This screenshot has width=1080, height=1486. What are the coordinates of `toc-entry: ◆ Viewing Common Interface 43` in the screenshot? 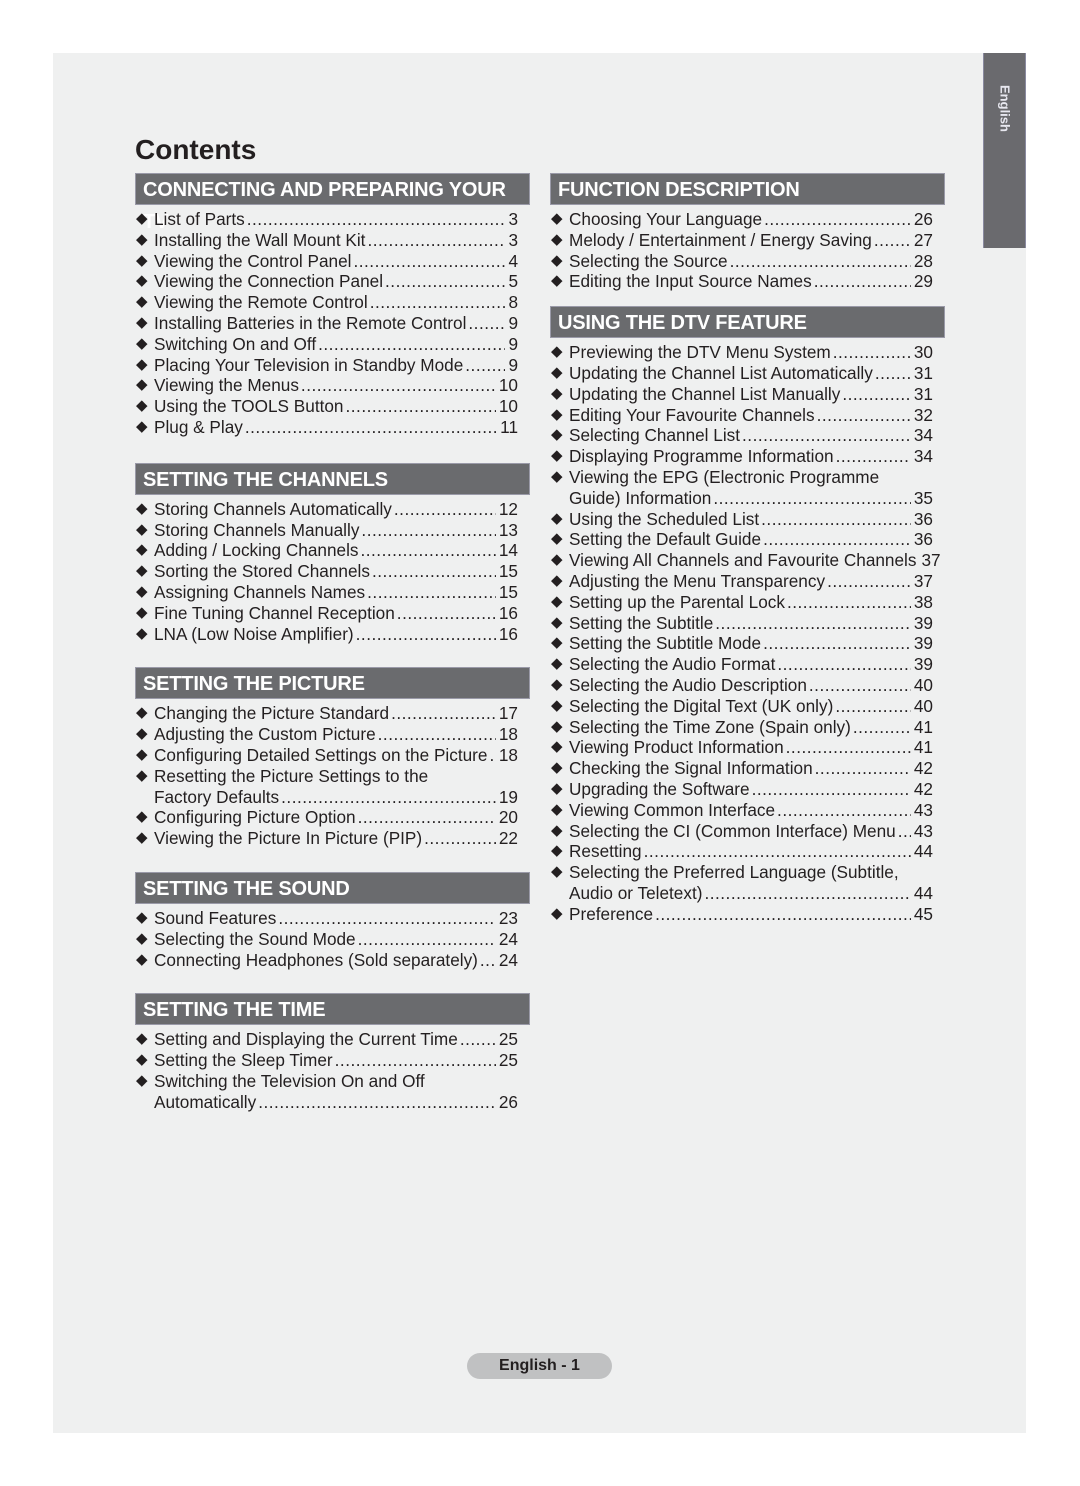 It's located at (747, 810).